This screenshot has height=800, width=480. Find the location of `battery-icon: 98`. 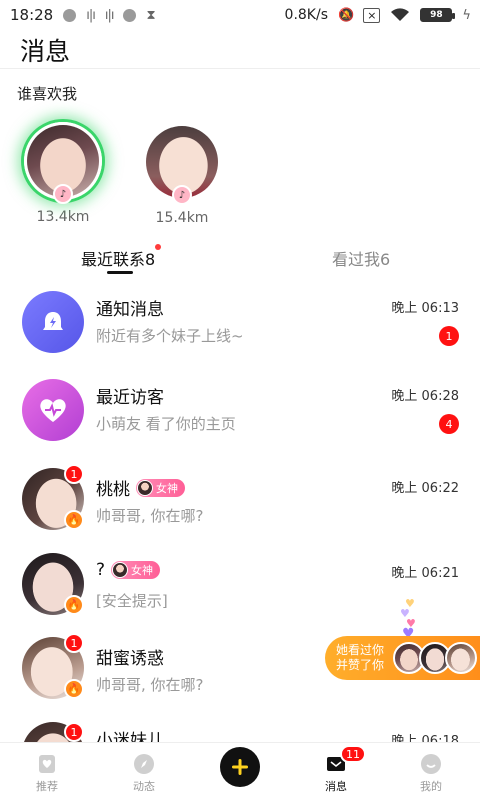

battery-icon: 98 is located at coordinates (438, 15).